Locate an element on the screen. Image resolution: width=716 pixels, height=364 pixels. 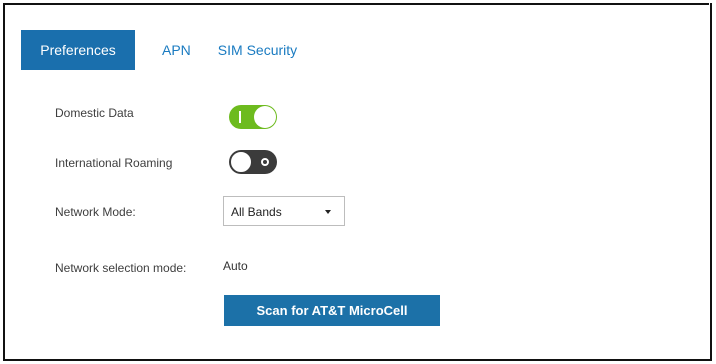
domestic-data-label: Domestic Data is located at coordinates (94, 113).